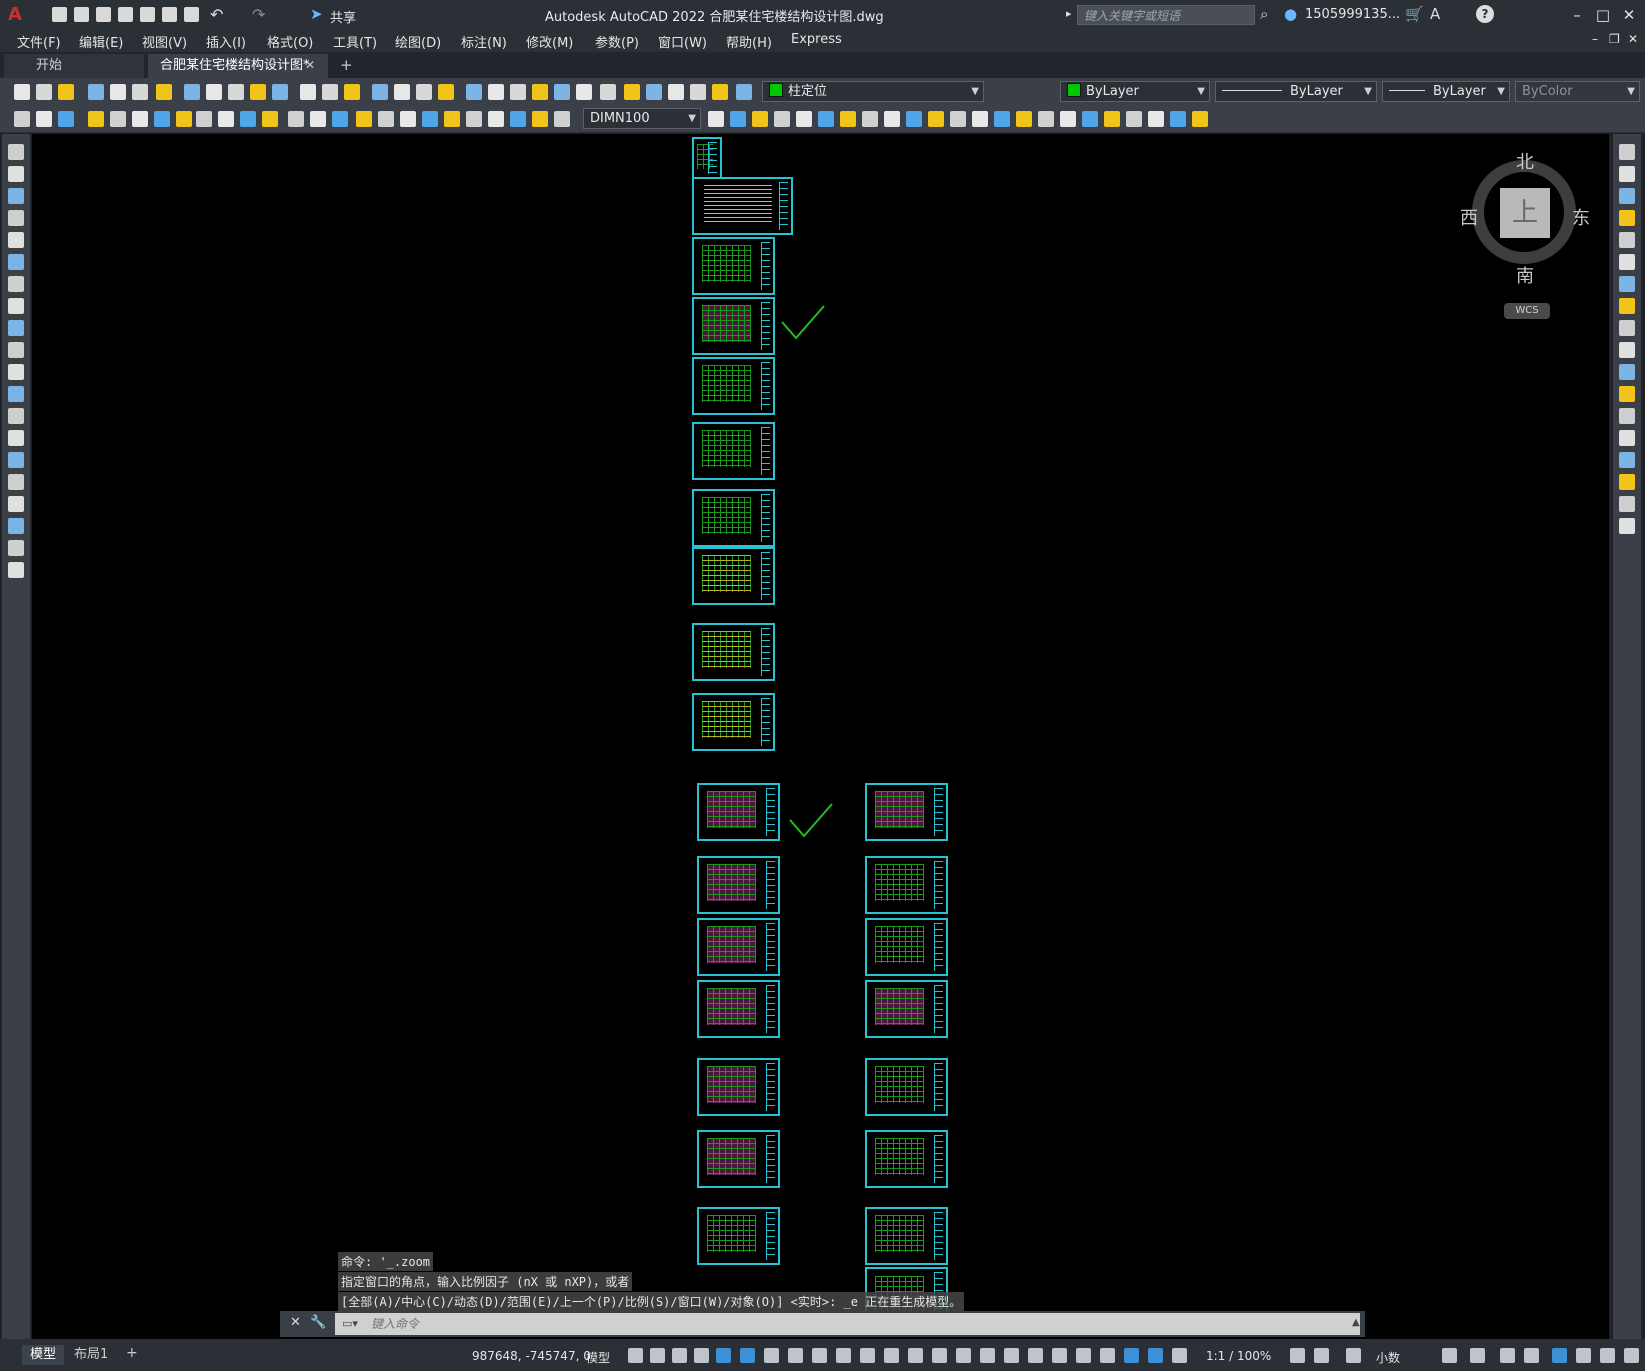  Describe the element at coordinates (310, 65) in the screenshot. I see `tab-close-icon: ✕` at that location.